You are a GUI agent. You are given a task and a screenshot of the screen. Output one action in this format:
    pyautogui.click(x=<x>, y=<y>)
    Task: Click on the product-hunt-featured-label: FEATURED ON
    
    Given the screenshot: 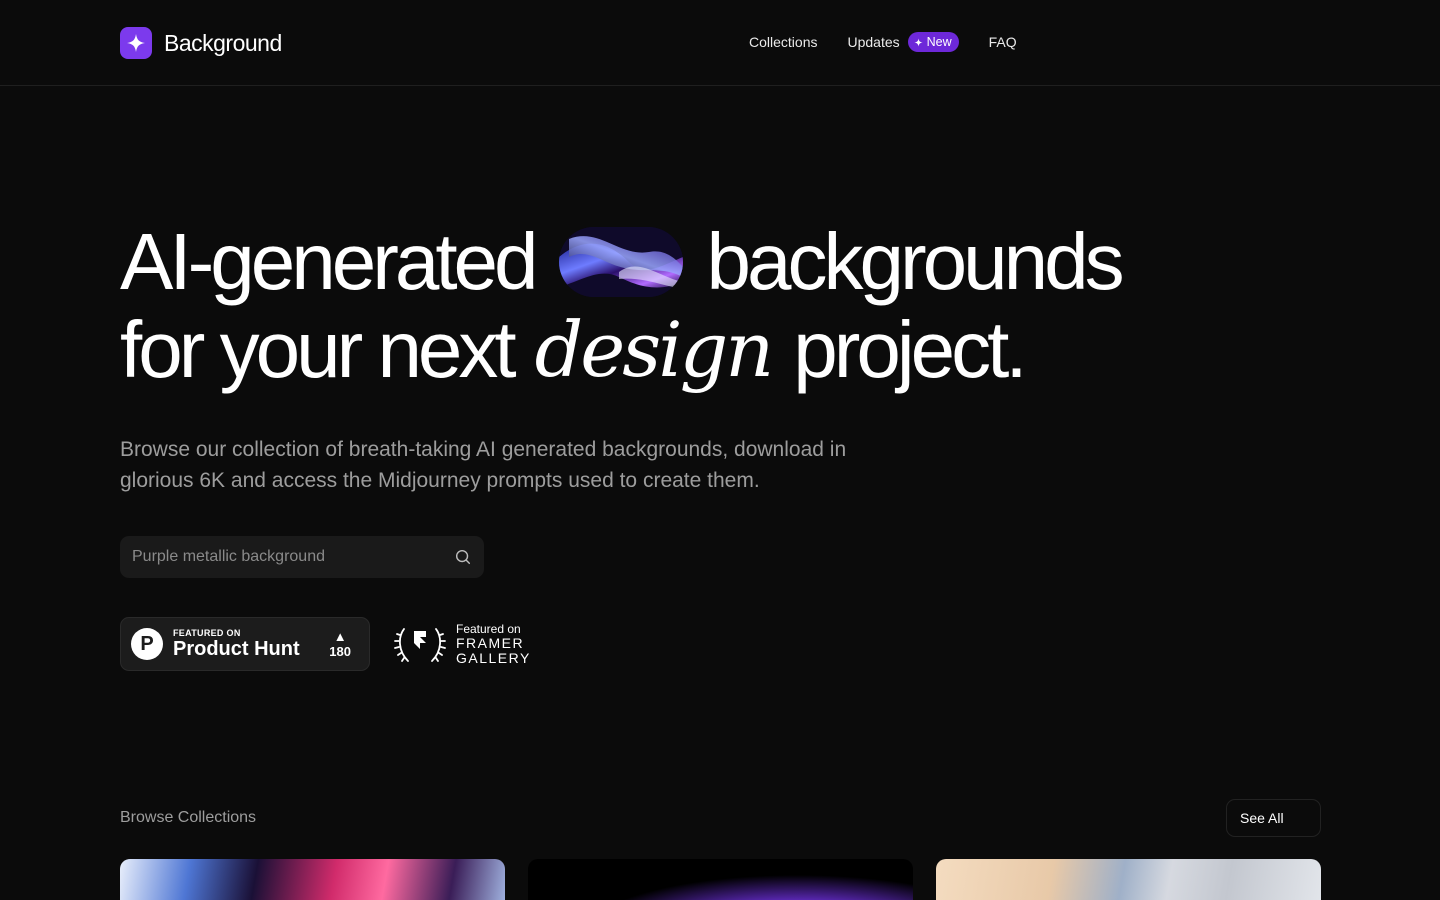 What is the action you would take?
    pyautogui.click(x=207, y=633)
    